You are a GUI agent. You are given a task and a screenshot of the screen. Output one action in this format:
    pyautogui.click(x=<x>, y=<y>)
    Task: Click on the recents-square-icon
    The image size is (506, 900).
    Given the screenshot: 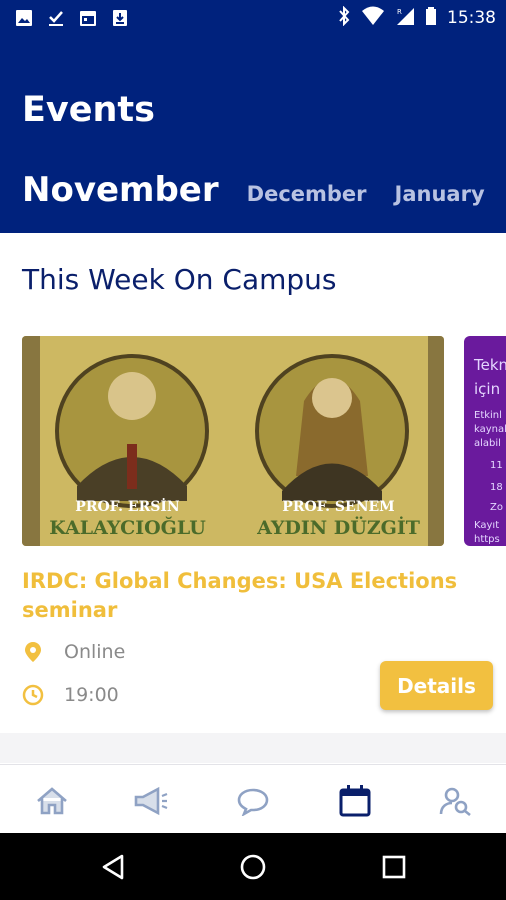 What is the action you would take?
    pyautogui.click(x=394, y=867)
    